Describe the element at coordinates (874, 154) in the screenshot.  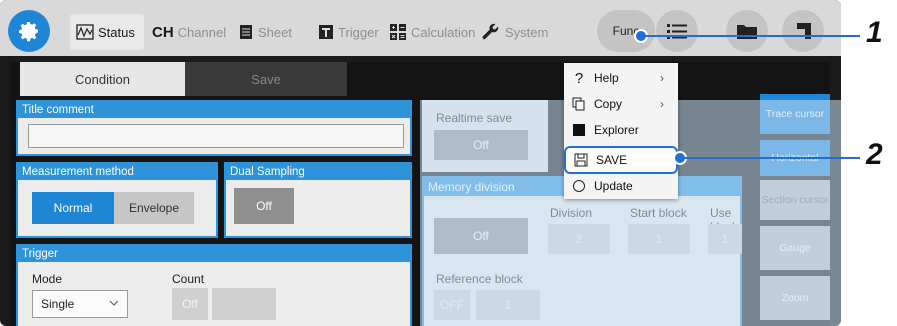
I see `callout-number-2: 2` at that location.